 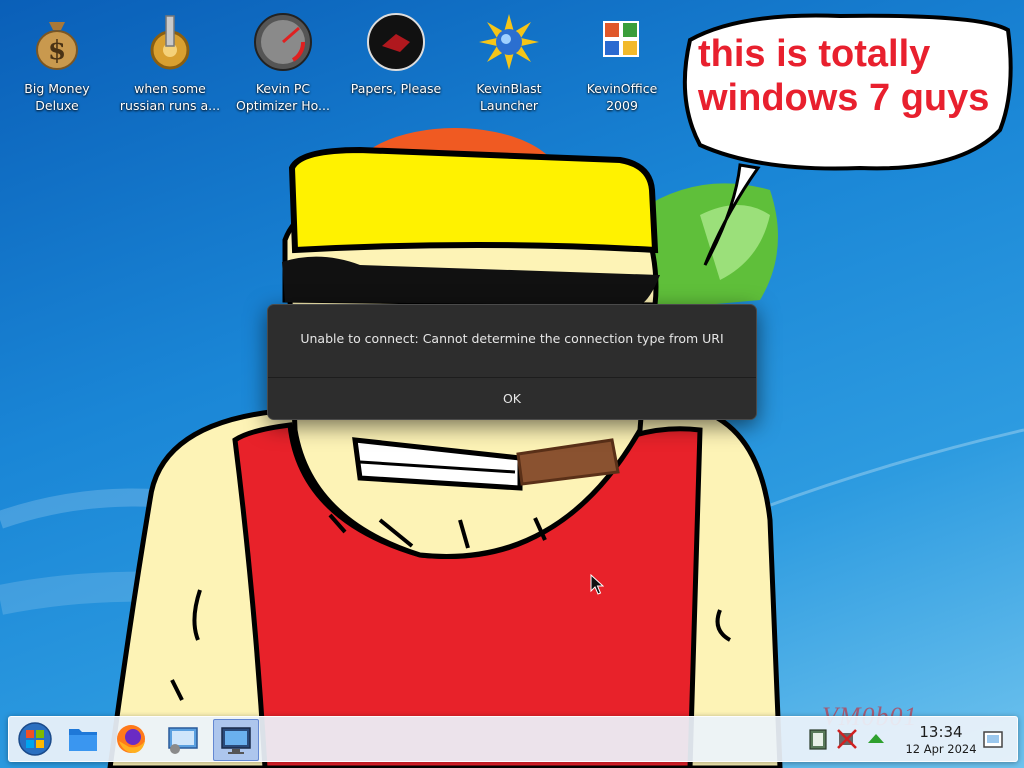 I want to click on papers-please-icon, so click(x=396, y=42).